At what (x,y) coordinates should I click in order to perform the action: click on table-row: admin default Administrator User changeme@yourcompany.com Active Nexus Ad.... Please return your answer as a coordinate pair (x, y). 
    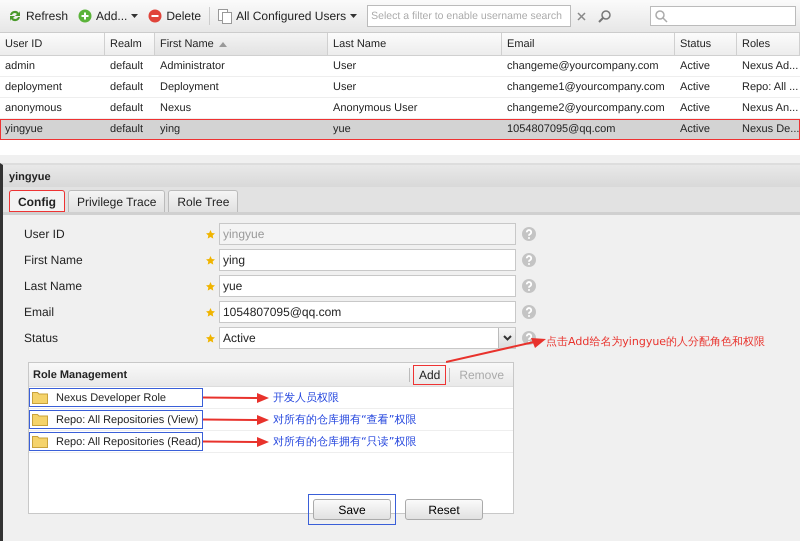
    Looking at the image, I should click on (400, 66).